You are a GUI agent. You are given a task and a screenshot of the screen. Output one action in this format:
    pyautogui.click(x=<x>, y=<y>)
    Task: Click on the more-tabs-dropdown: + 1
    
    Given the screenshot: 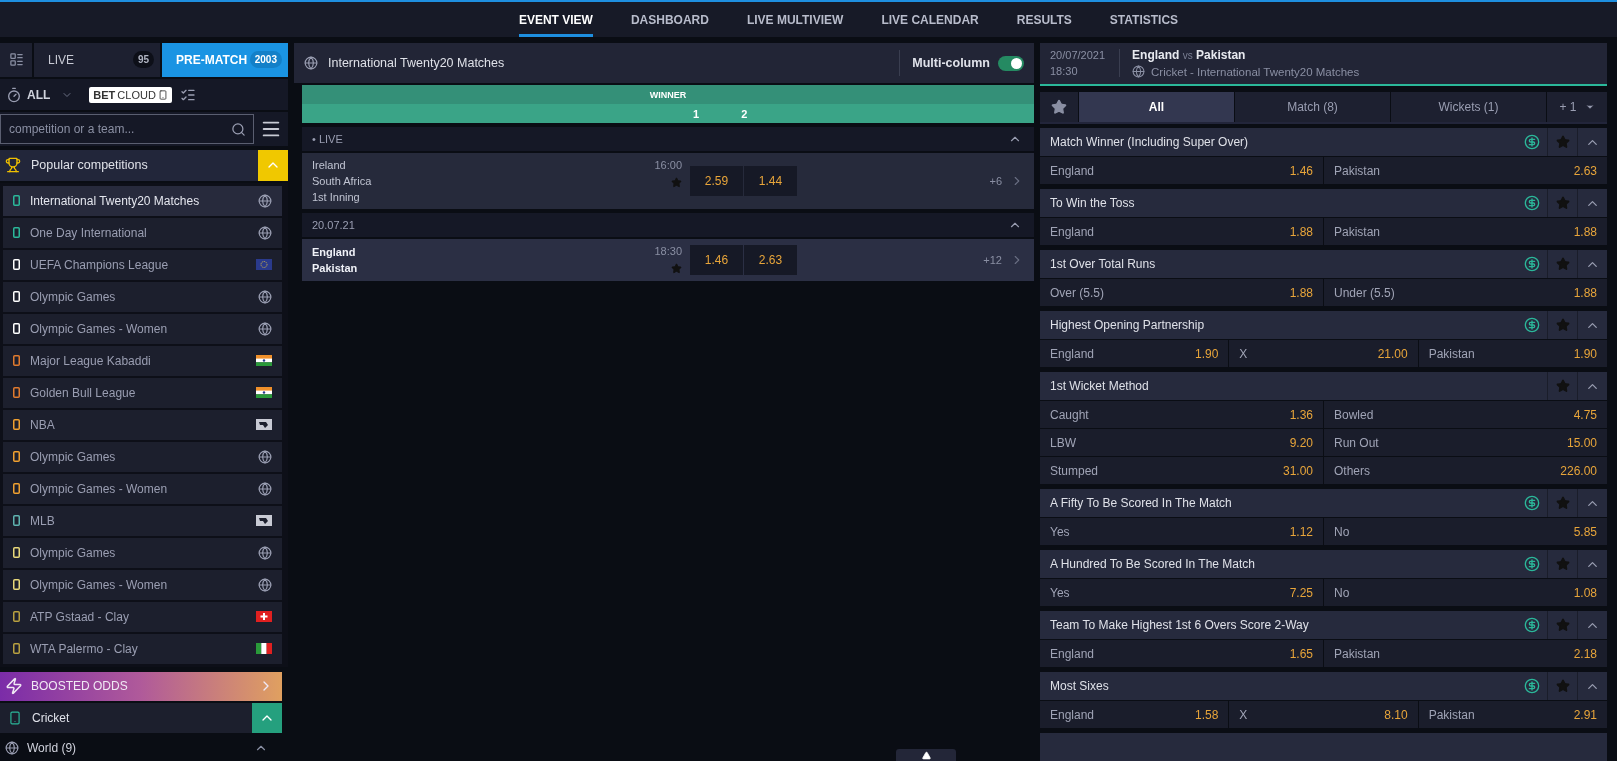 What is the action you would take?
    pyautogui.click(x=1577, y=106)
    